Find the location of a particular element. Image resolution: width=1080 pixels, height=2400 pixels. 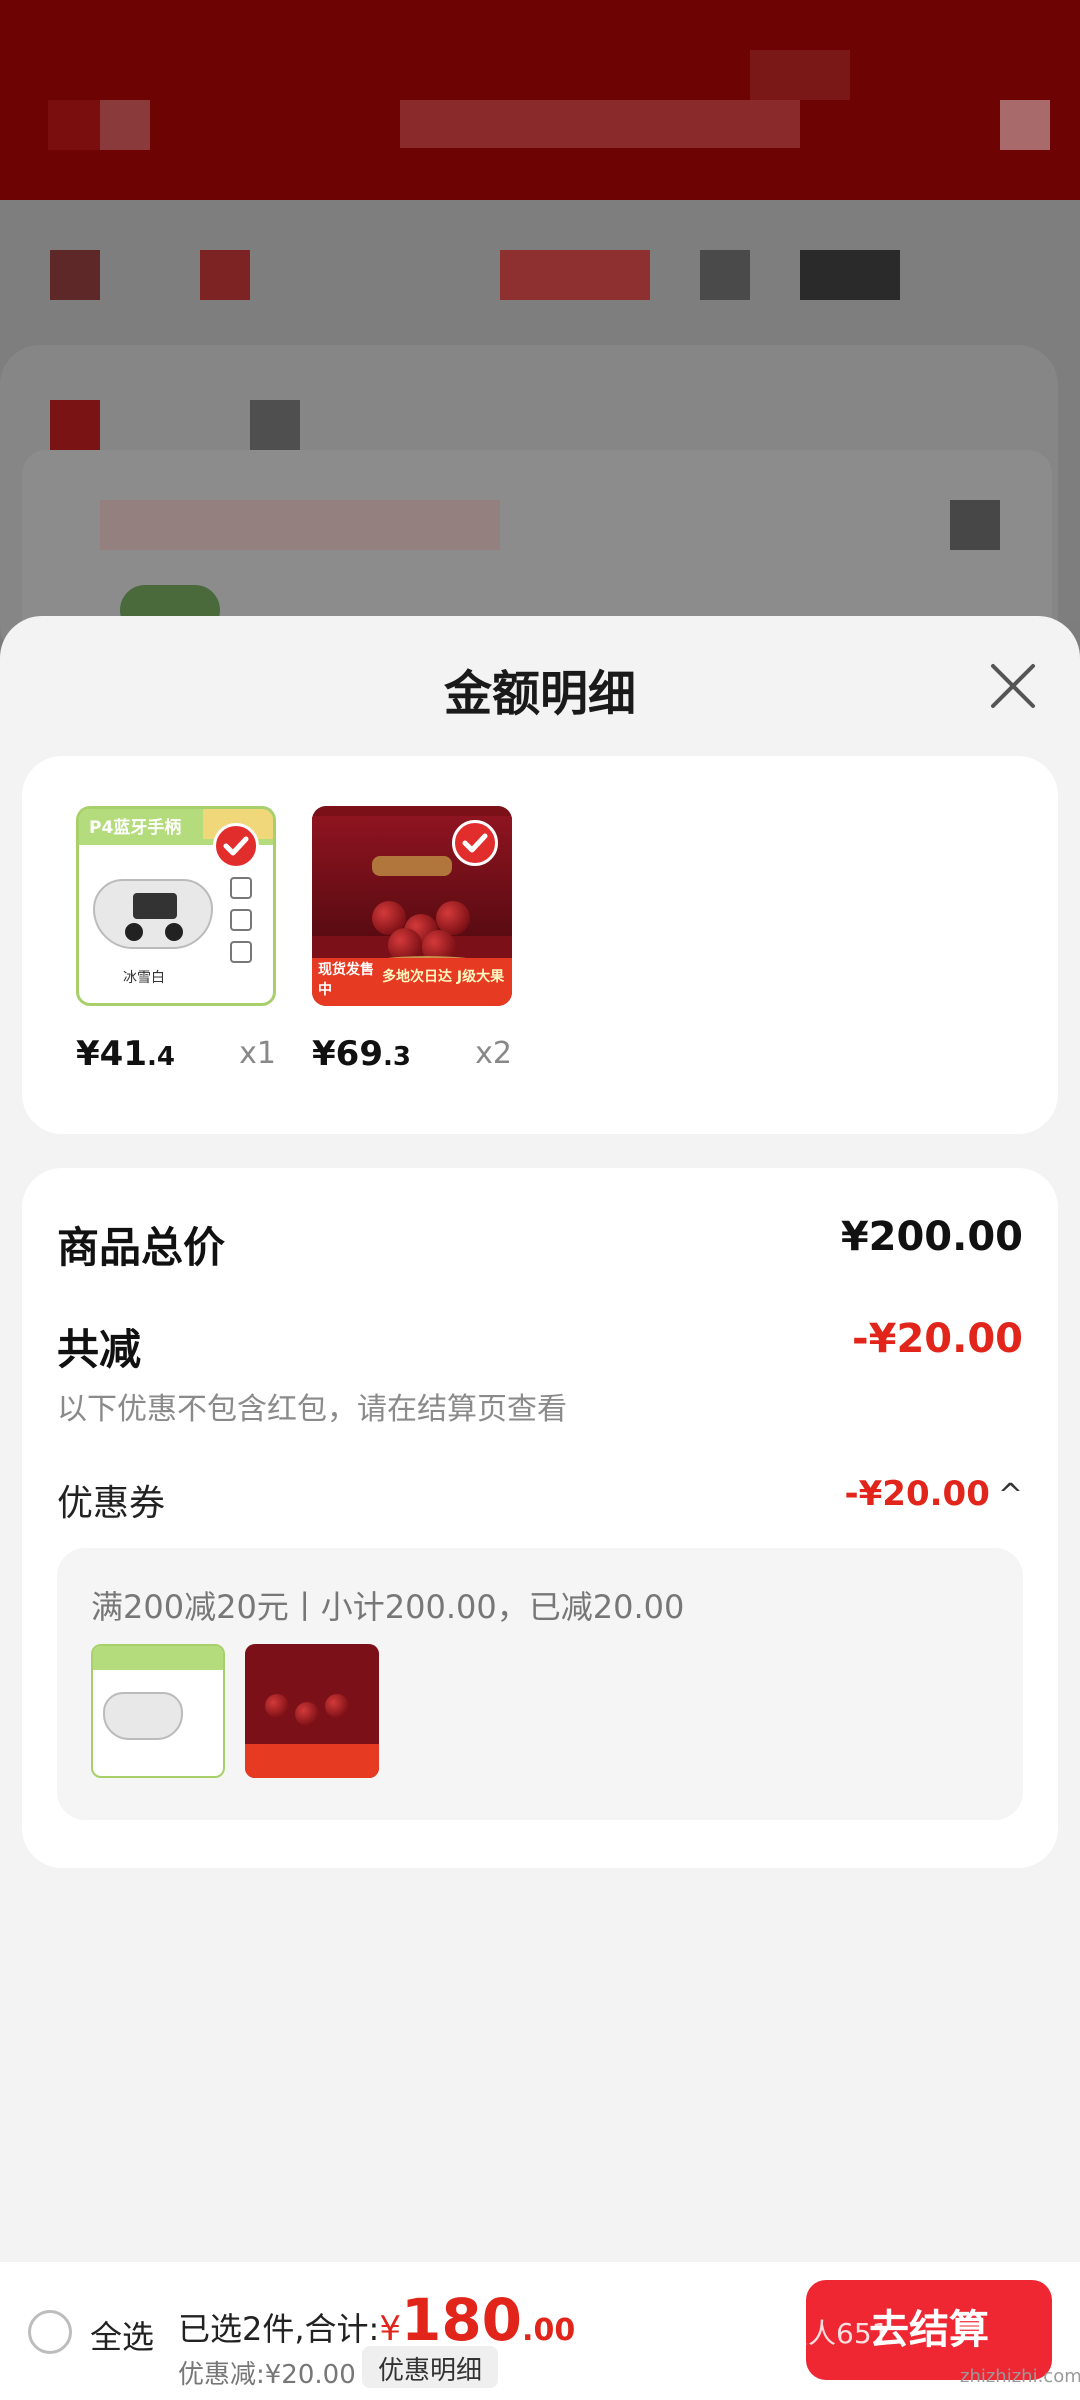

summary-decimal: .00 is located at coordinates (549, 2330).